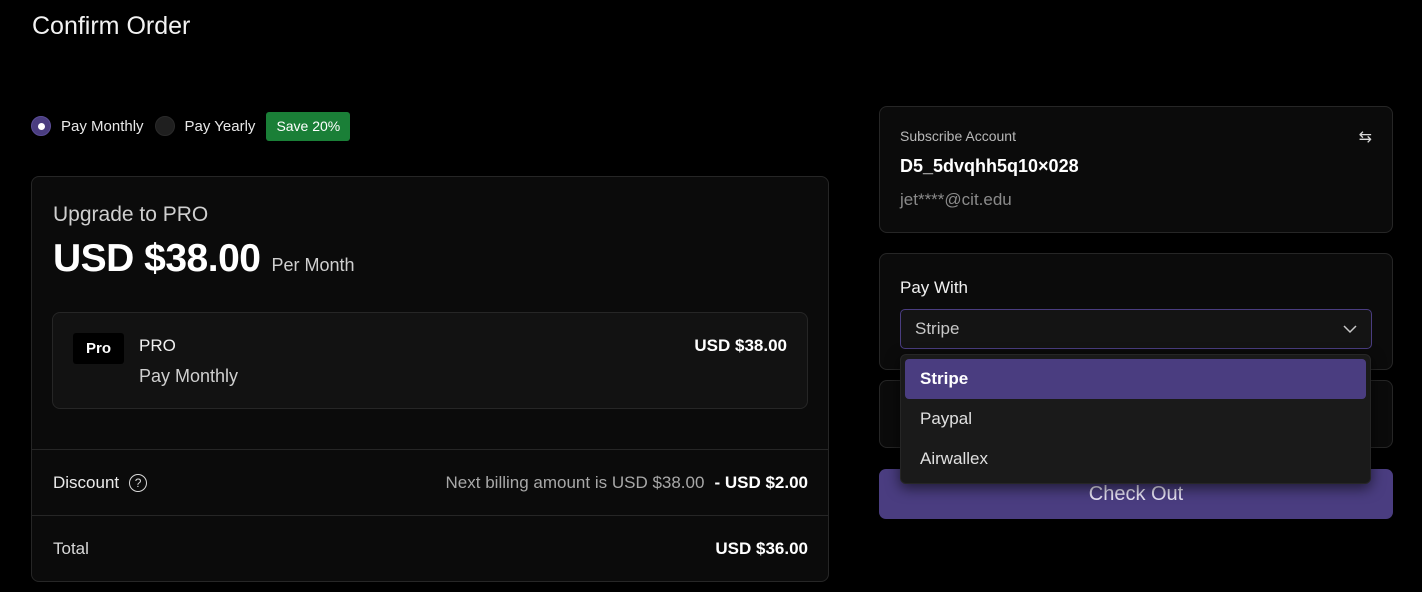  What do you see at coordinates (164, 126) in the screenshot?
I see `pay-yearly-radio` at bounding box center [164, 126].